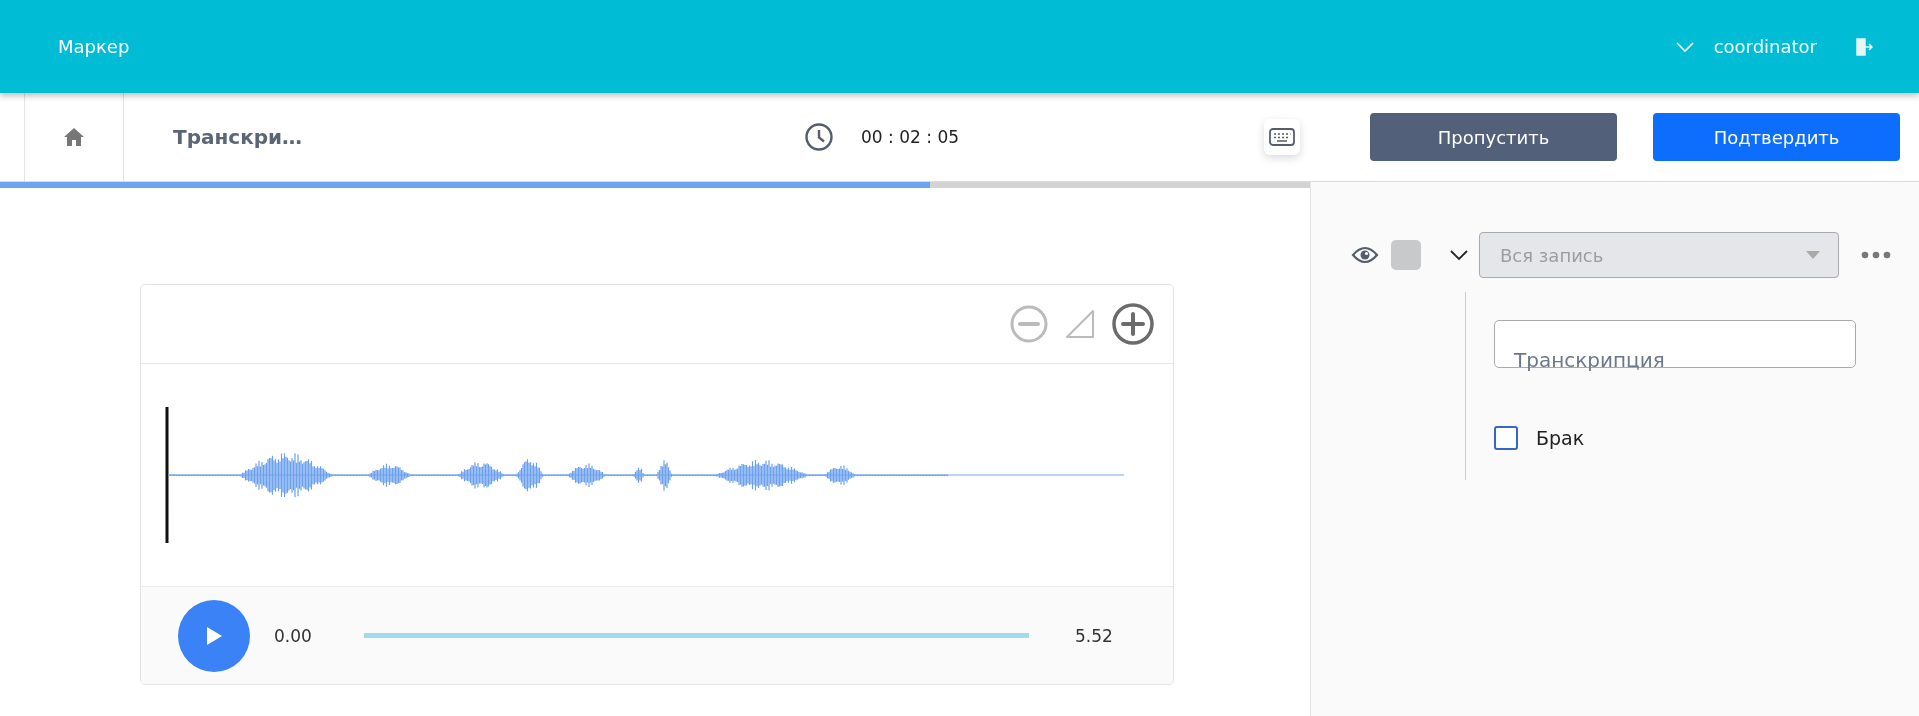 This screenshot has height=716, width=1919. Describe the element at coordinates (1506, 438) in the screenshot. I see `defect-checkbox` at that location.